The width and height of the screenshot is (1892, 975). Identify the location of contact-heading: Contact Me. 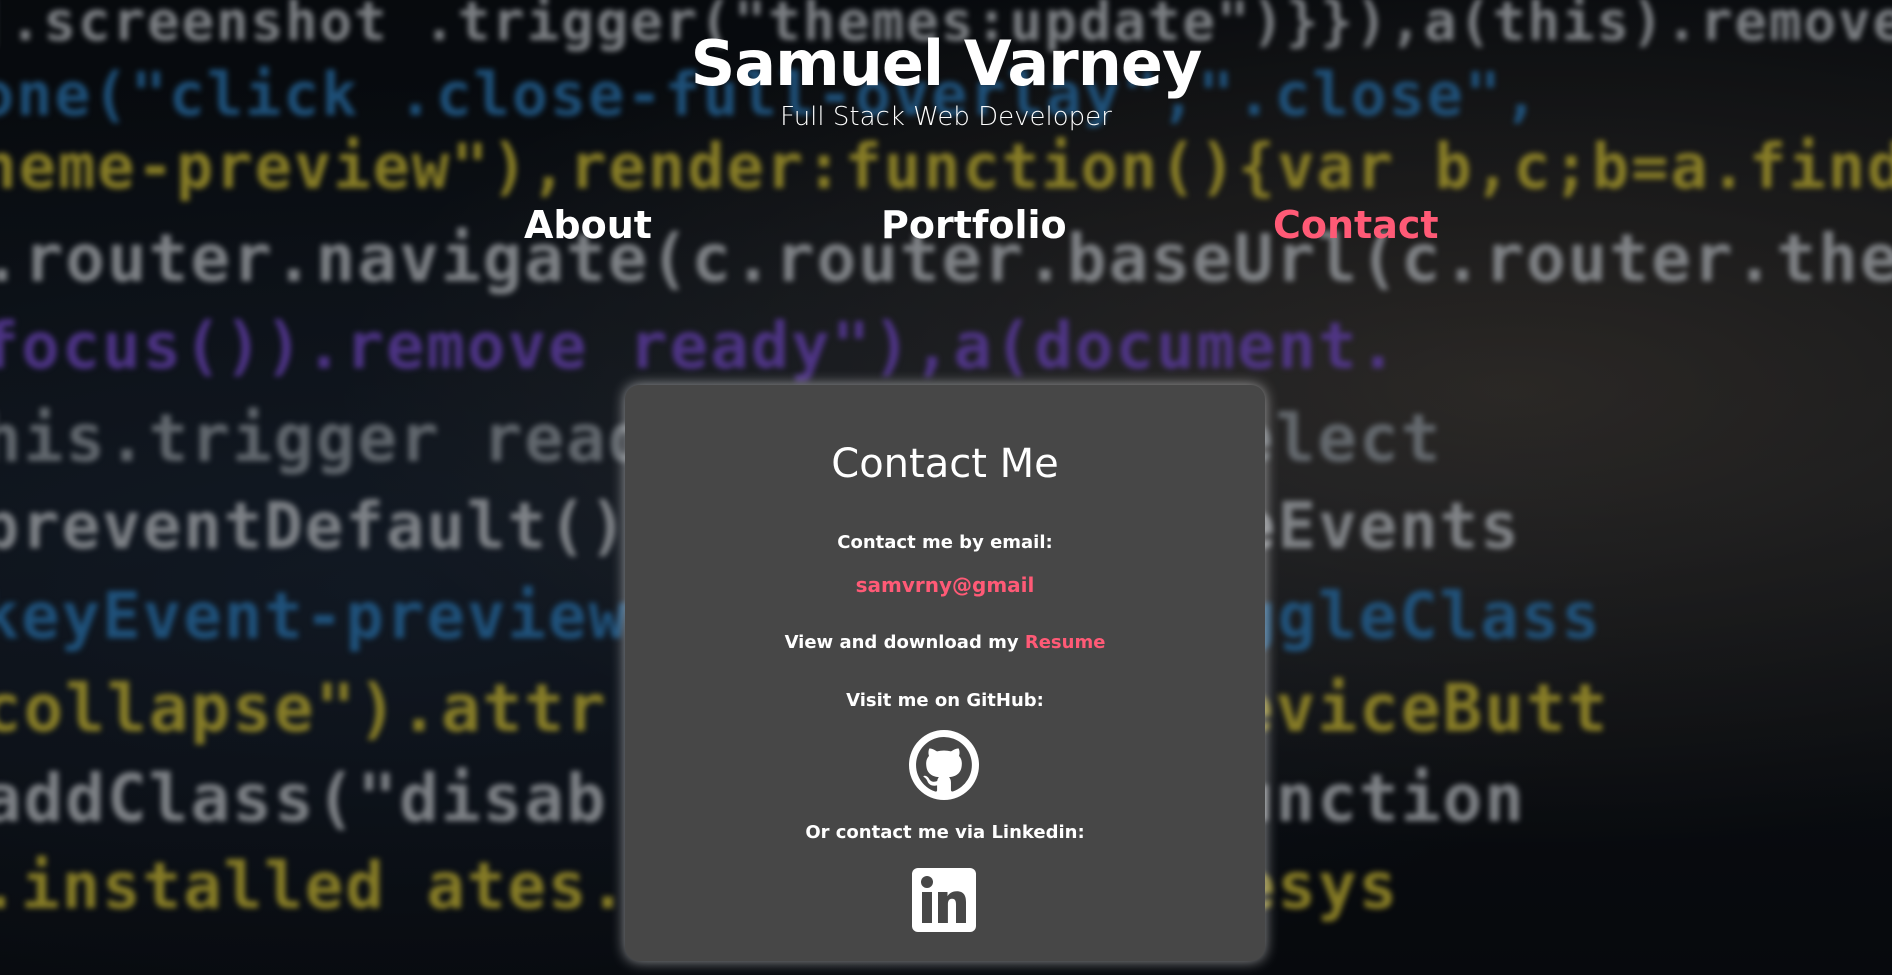
(945, 464).